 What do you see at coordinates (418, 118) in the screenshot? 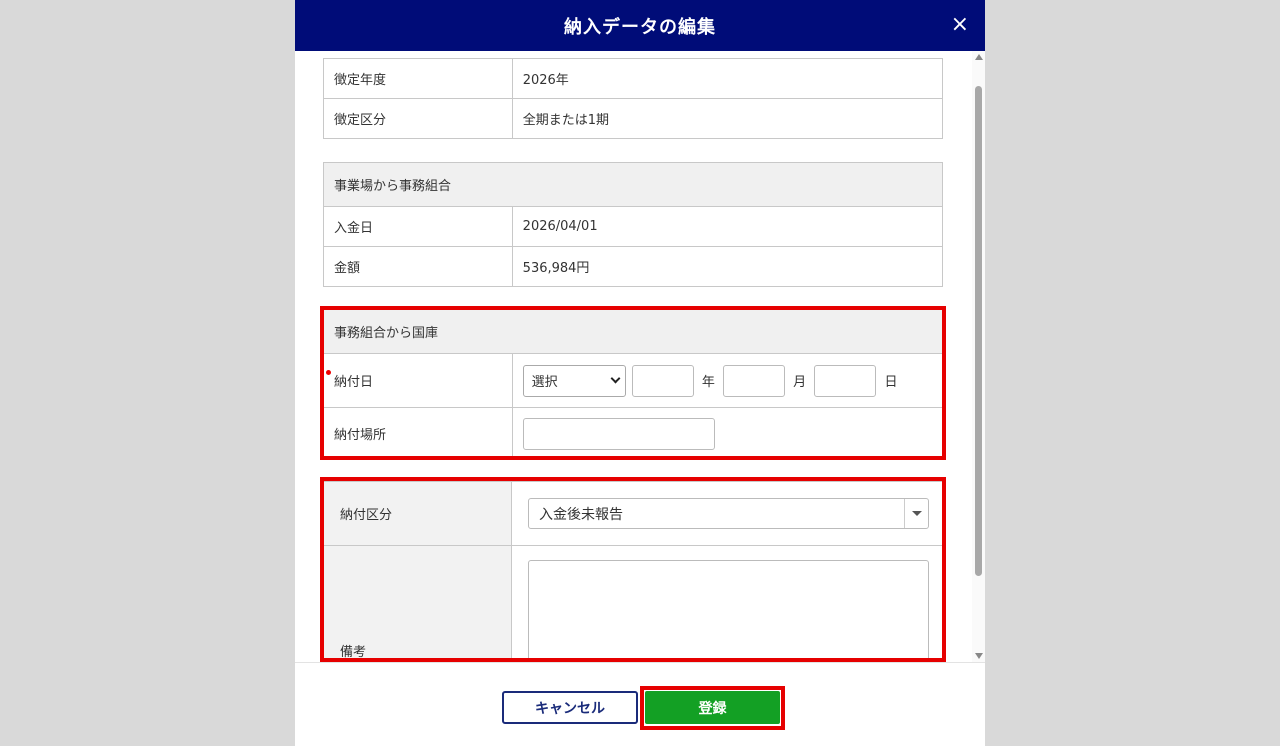
I see `period-label: 徴定区分` at bounding box center [418, 118].